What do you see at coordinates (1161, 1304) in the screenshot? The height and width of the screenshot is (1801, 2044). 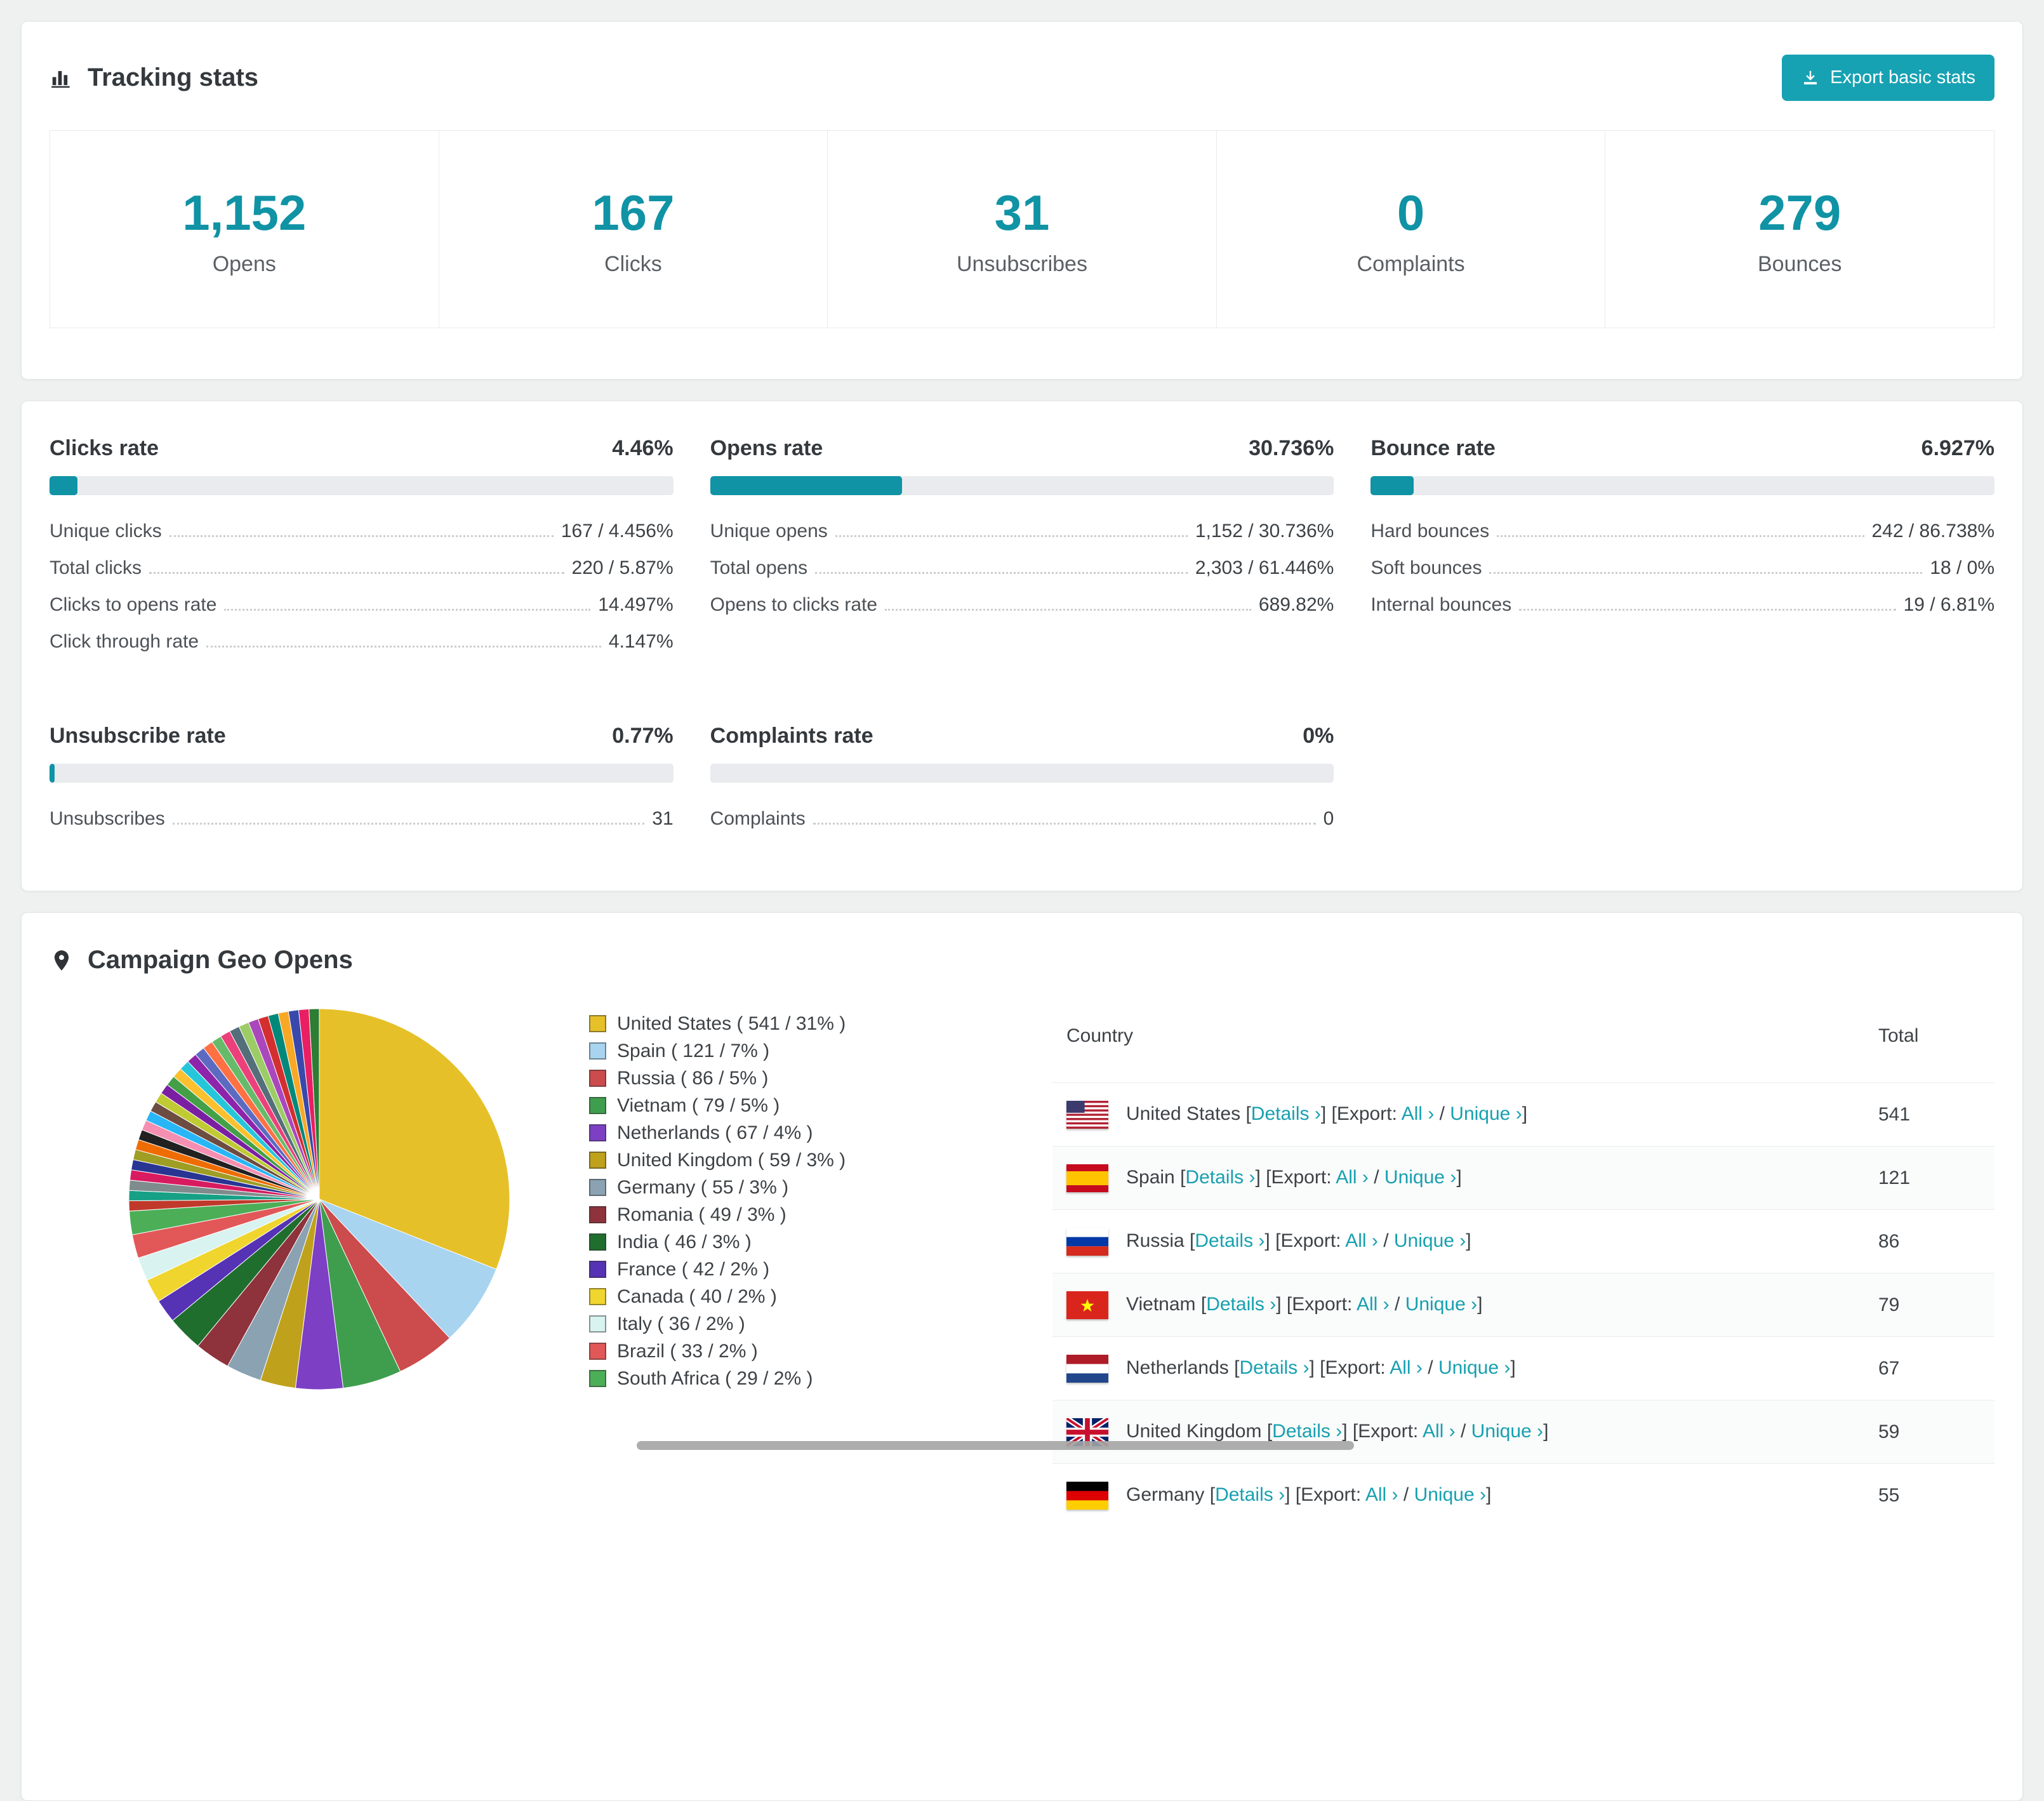 I see `country-name: Vietnam` at bounding box center [1161, 1304].